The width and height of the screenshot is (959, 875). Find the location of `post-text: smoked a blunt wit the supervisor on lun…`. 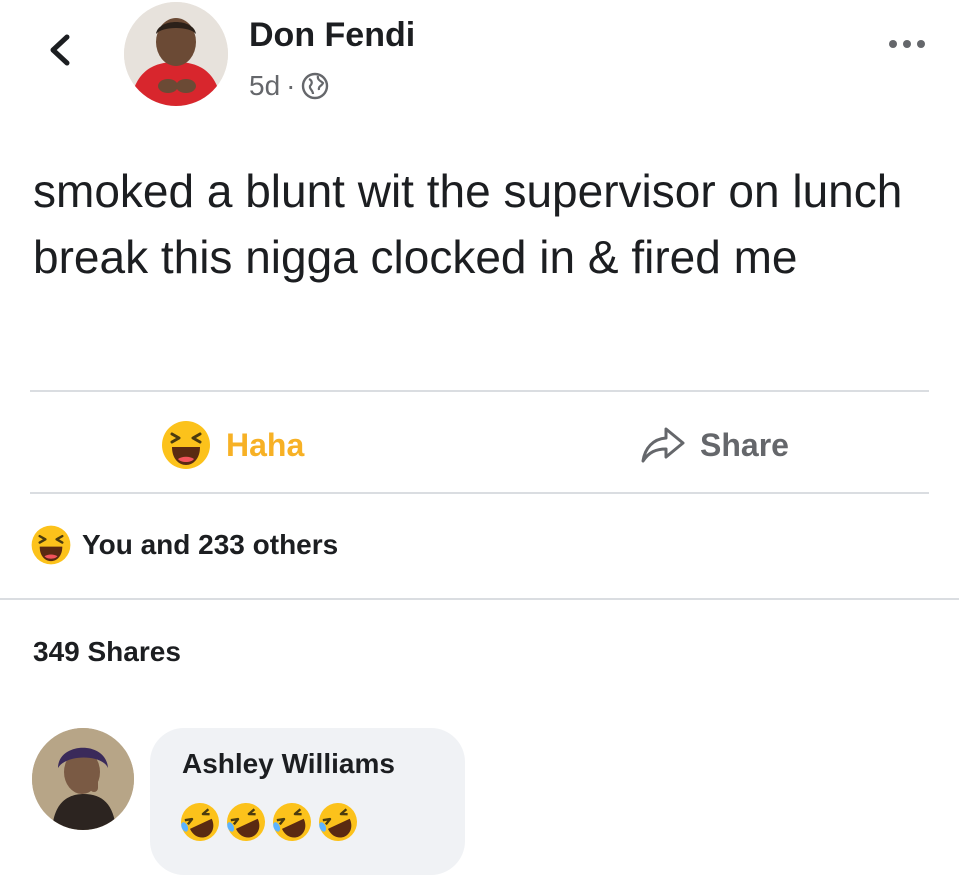

post-text: smoked a blunt wit the supervisor on lun… is located at coordinates (468, 224).